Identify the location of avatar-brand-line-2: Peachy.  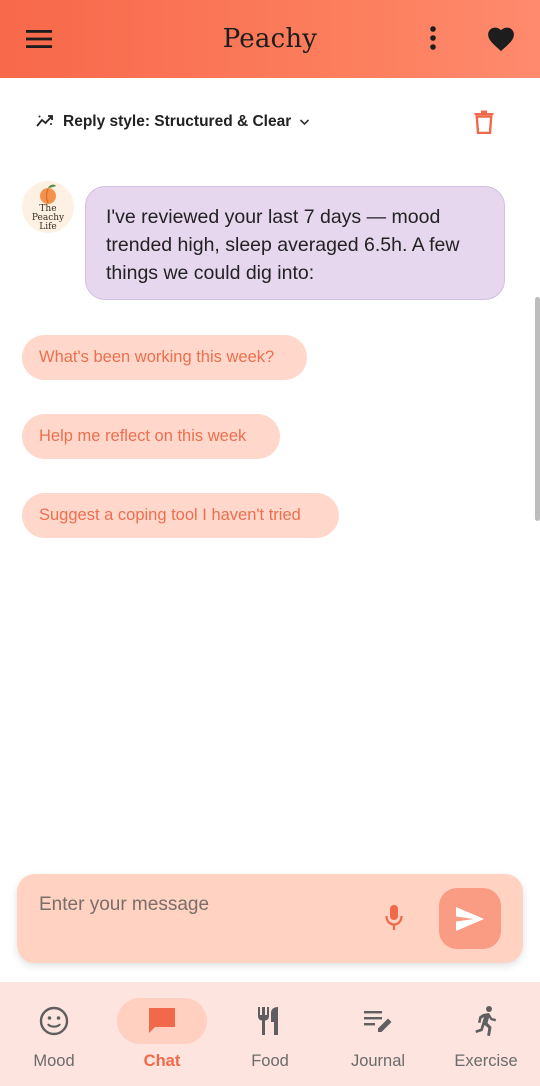
(48, 217).